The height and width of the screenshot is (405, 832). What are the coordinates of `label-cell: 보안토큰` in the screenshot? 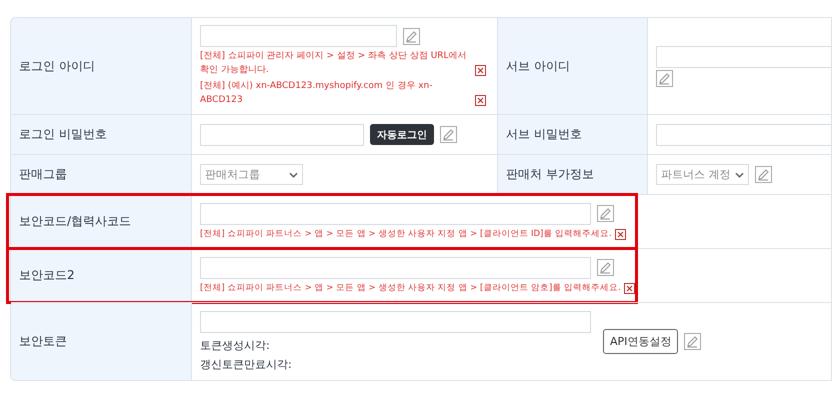 It's located at (101, 341).